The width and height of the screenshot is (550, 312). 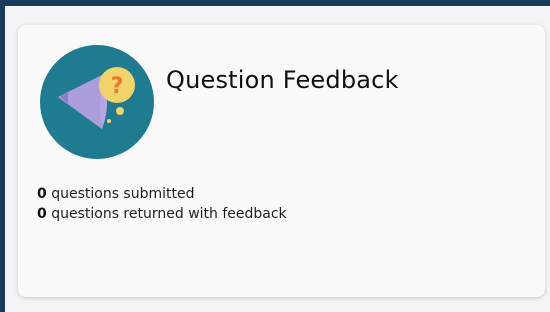 I want to click on returned-label: questions returned with feedback, so click(x=169, y=214).